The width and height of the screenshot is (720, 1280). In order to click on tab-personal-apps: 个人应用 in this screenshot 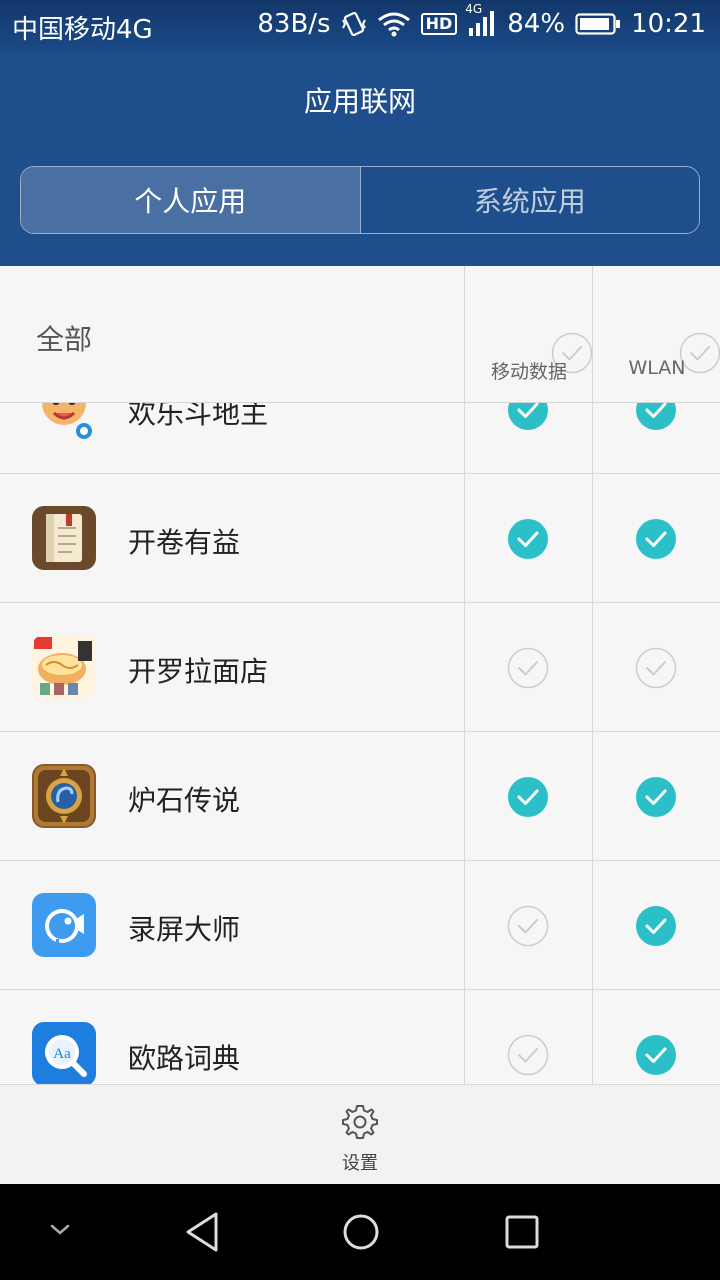, I will do `click(190, 200)`.